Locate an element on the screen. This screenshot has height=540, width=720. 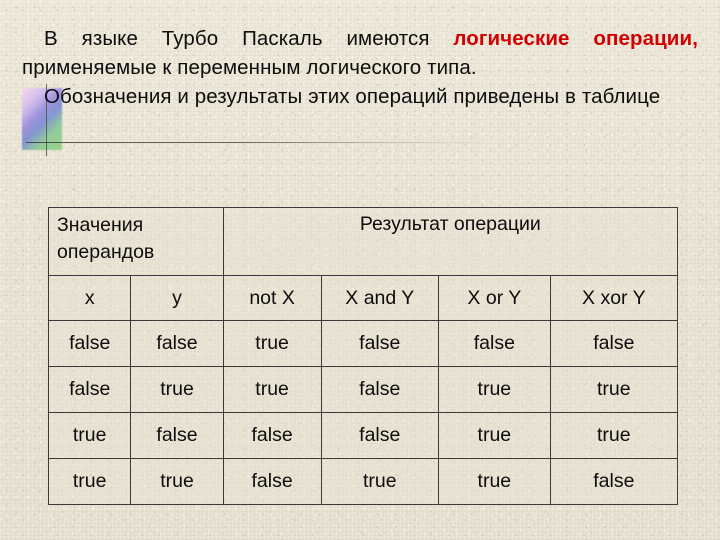
table-row: false true true false true true is located at coordinates (363, 389).